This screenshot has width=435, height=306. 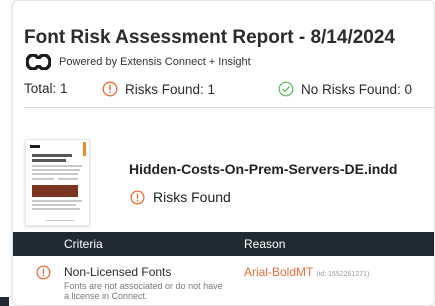 I want to click on column-header-criteria: Criteria, so click(x=83, y=244).